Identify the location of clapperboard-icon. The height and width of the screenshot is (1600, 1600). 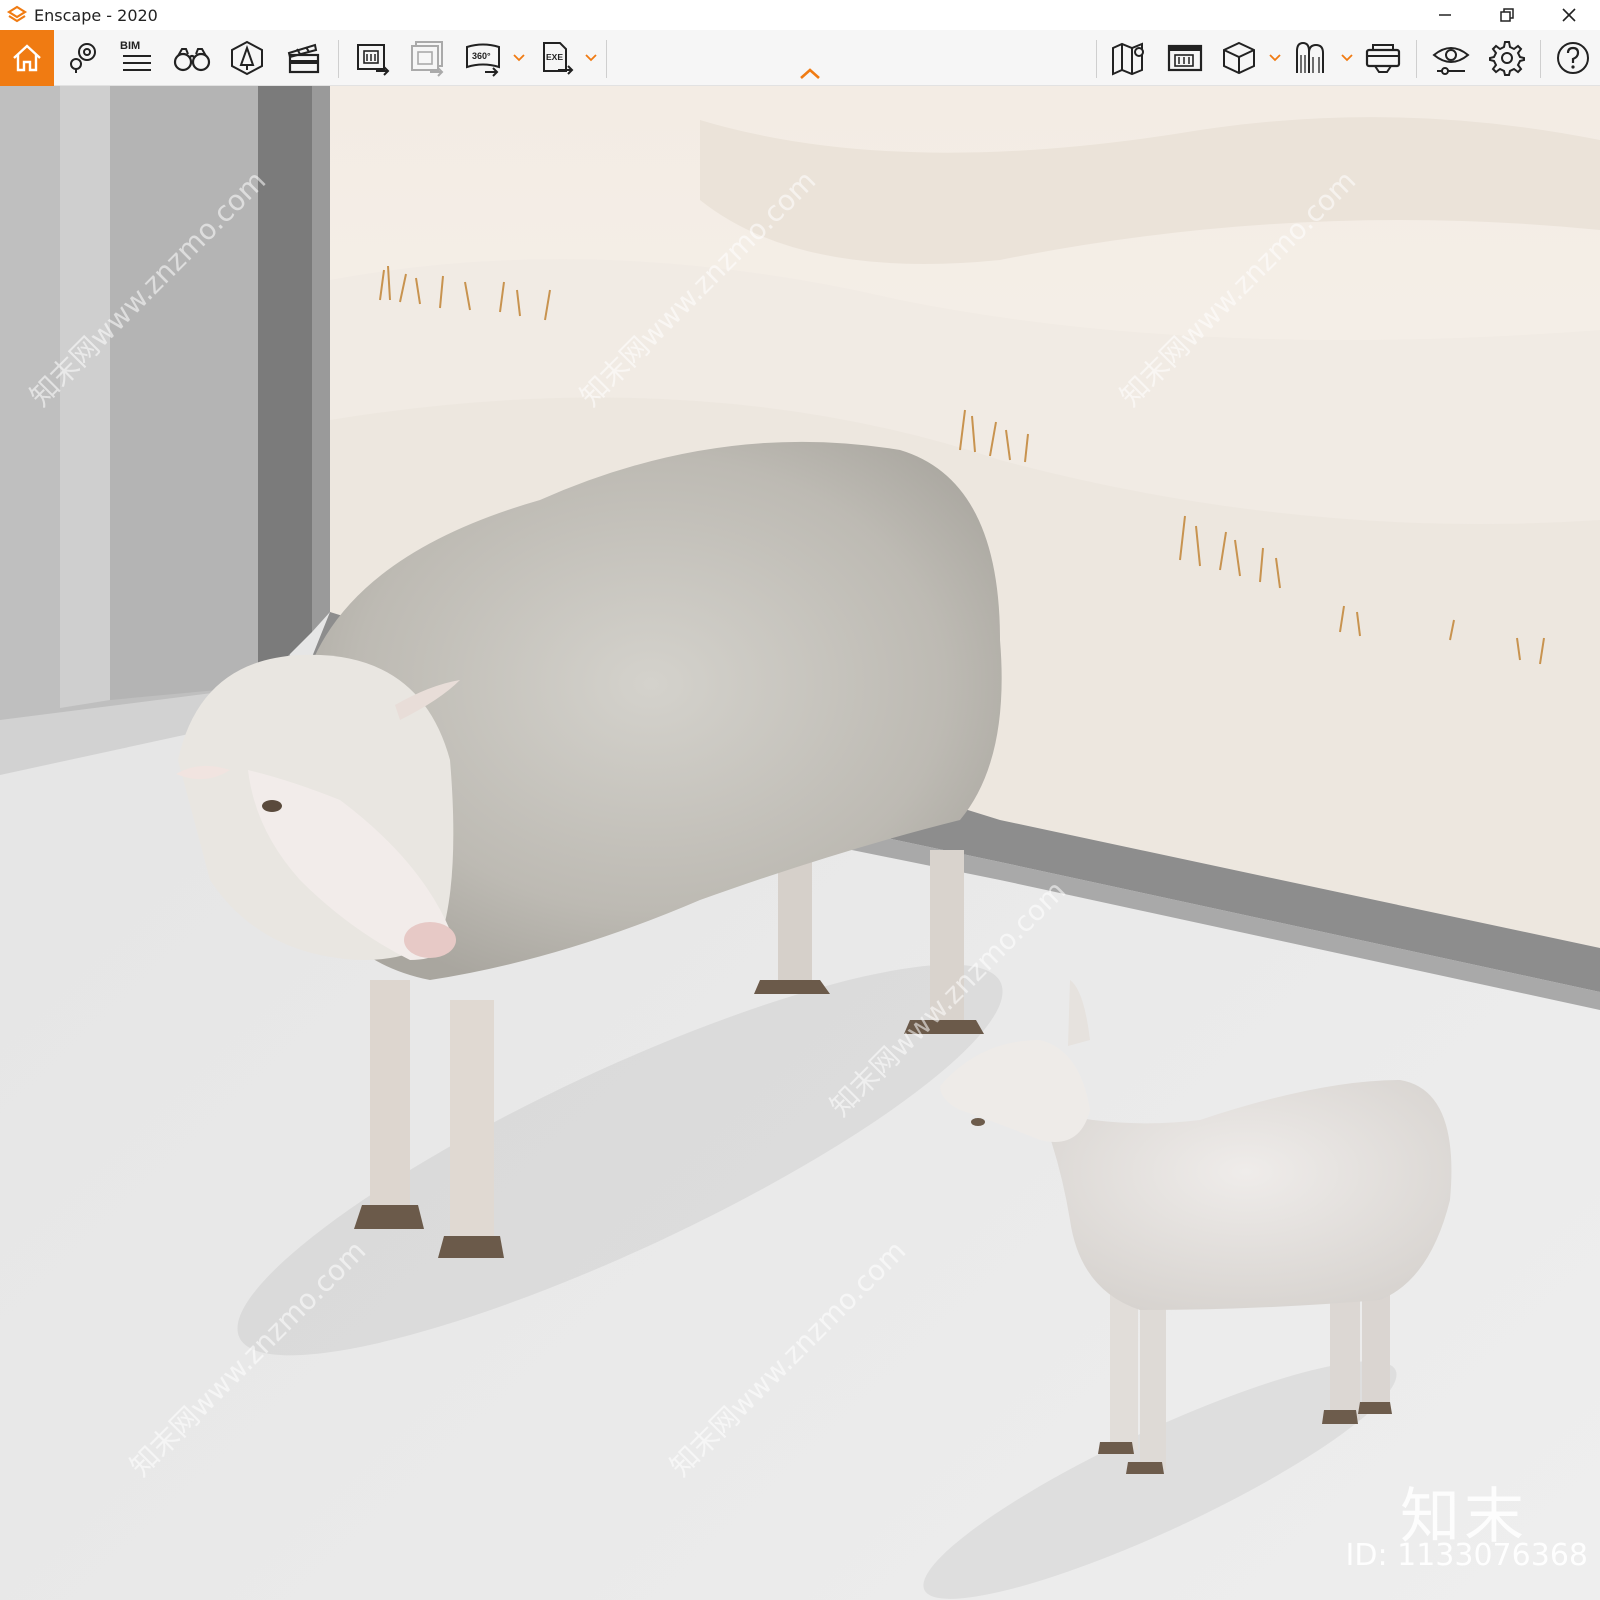
(303, 58).